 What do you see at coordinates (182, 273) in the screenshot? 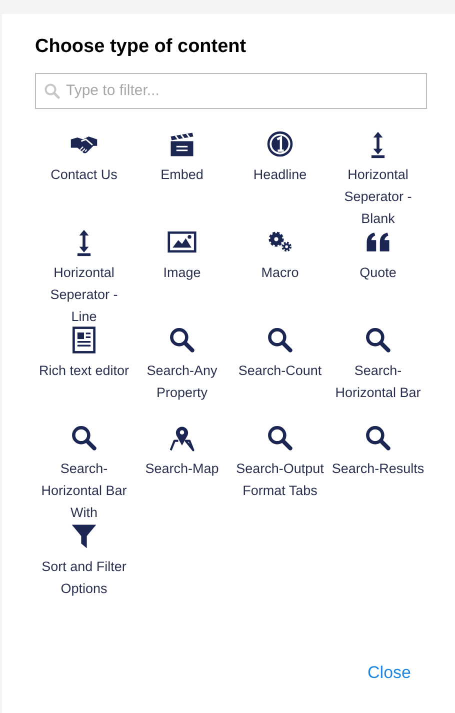
I see `content-type-label: Image` at bounding box center [182, 273].